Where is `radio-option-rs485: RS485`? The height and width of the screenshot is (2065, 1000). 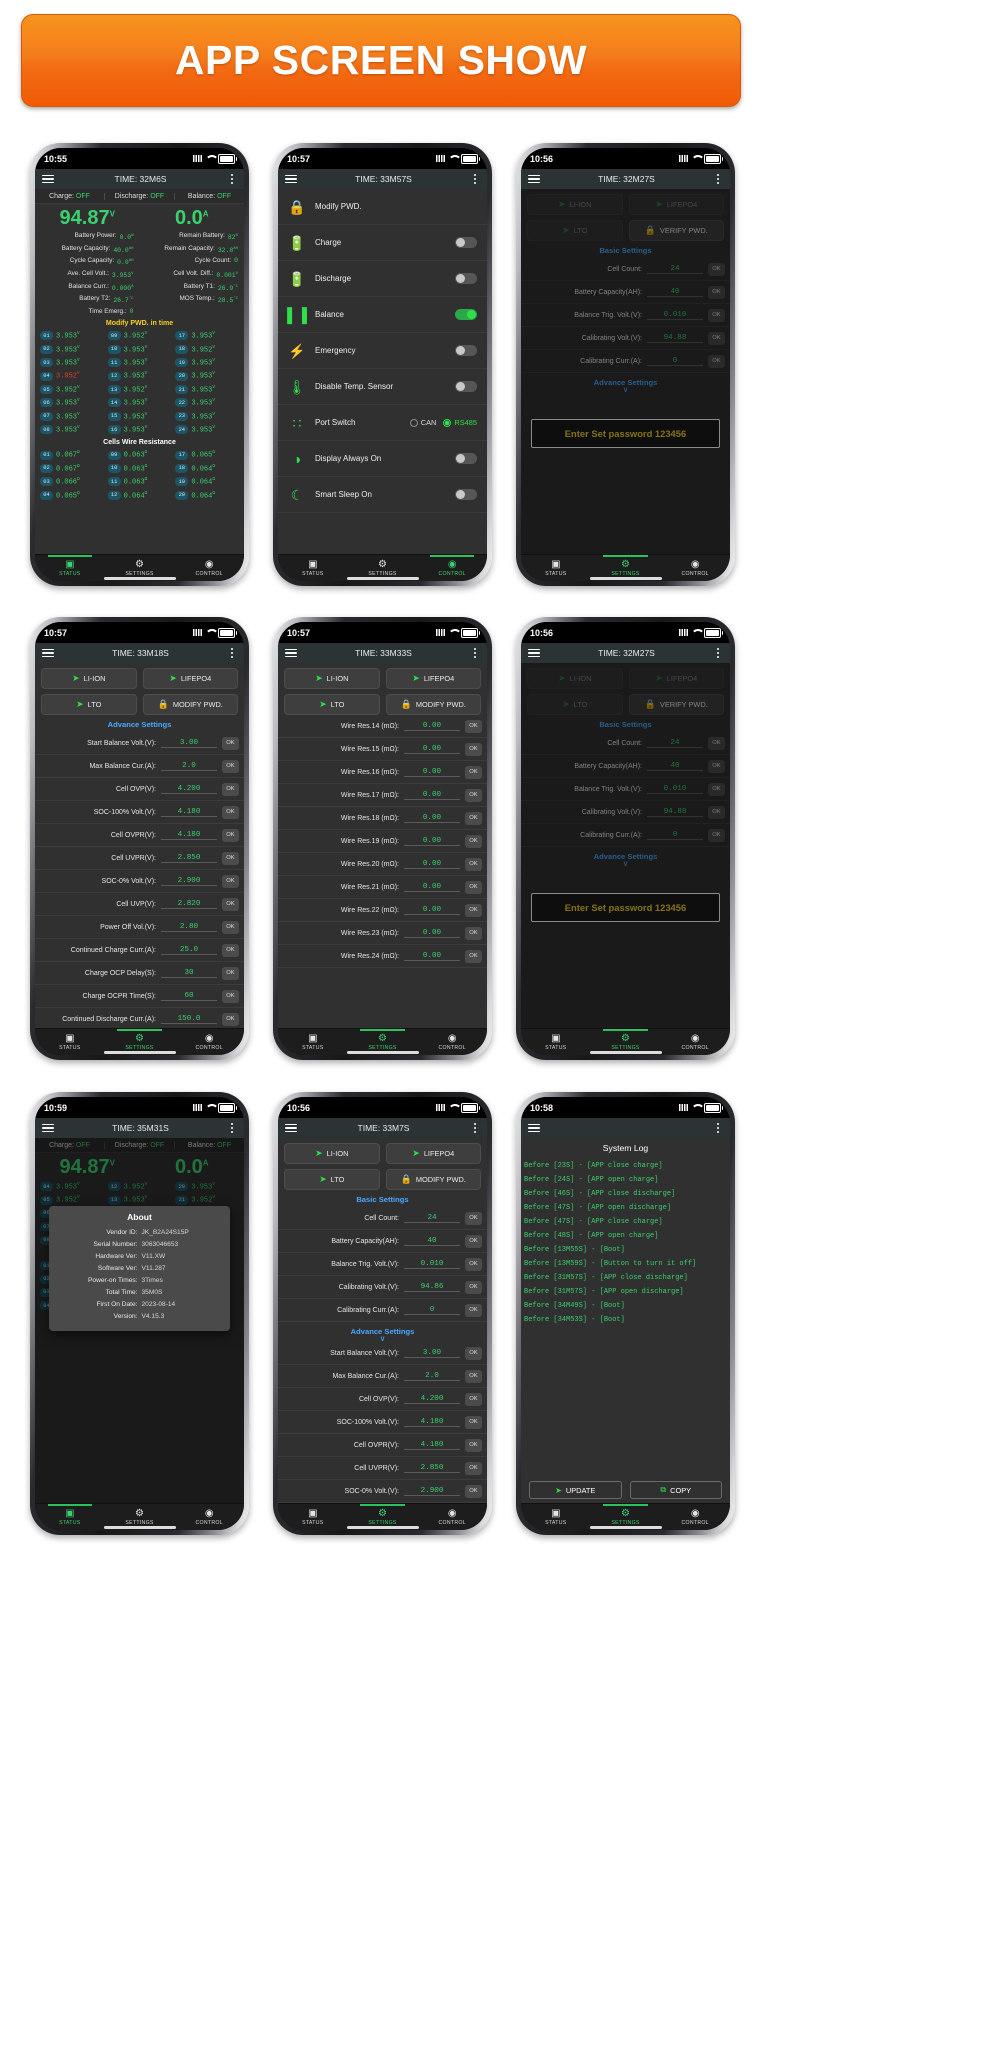
radio-option-rs485: RS485 is located at coordinates (460, 422).